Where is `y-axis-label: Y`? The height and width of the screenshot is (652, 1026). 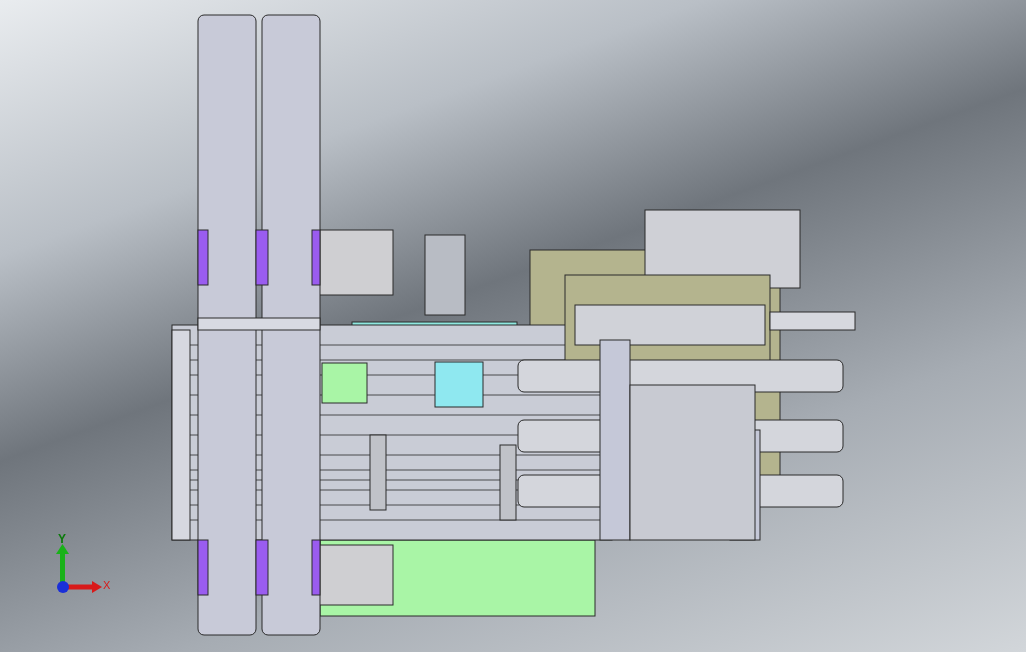 y-axis-label: Y is located at coordinates (62, 539).